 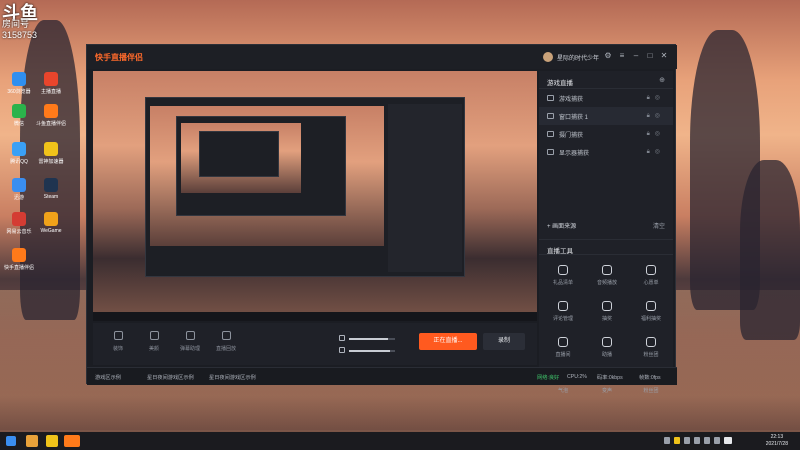 I want to click on tool-label: 助播, so click(x=606, y=355).